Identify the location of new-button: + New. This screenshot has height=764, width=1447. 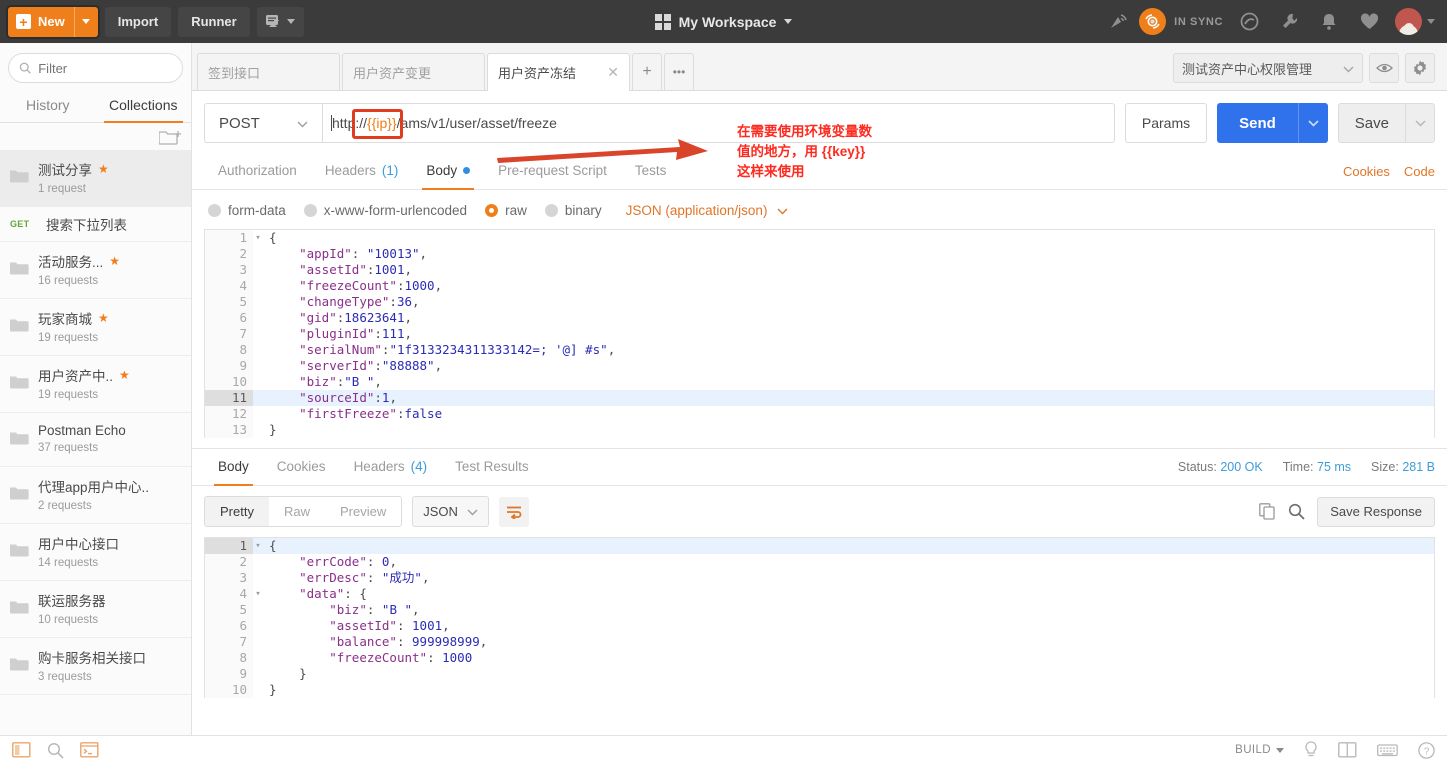
(53, 21).